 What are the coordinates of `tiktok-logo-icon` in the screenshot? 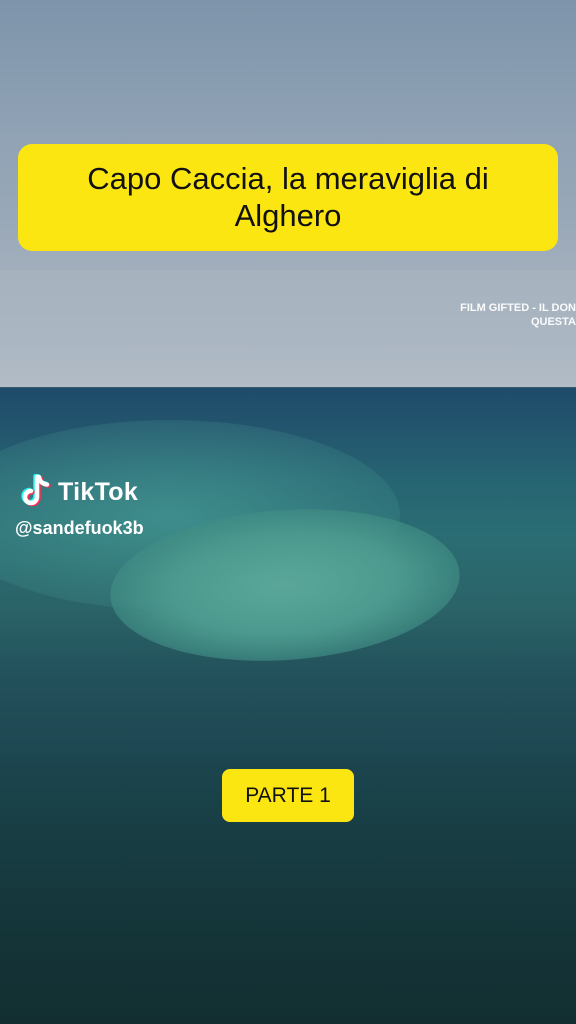 It's located at (36, 490).